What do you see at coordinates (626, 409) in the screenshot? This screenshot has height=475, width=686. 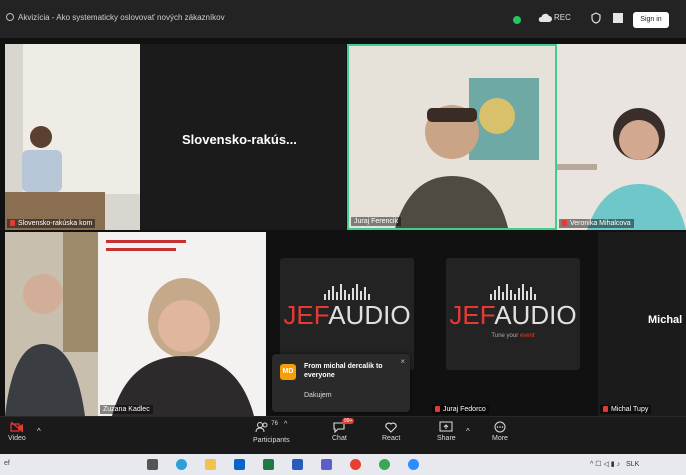 I see `participant-name: Michal Tupy` at bounding box center [626, 409].